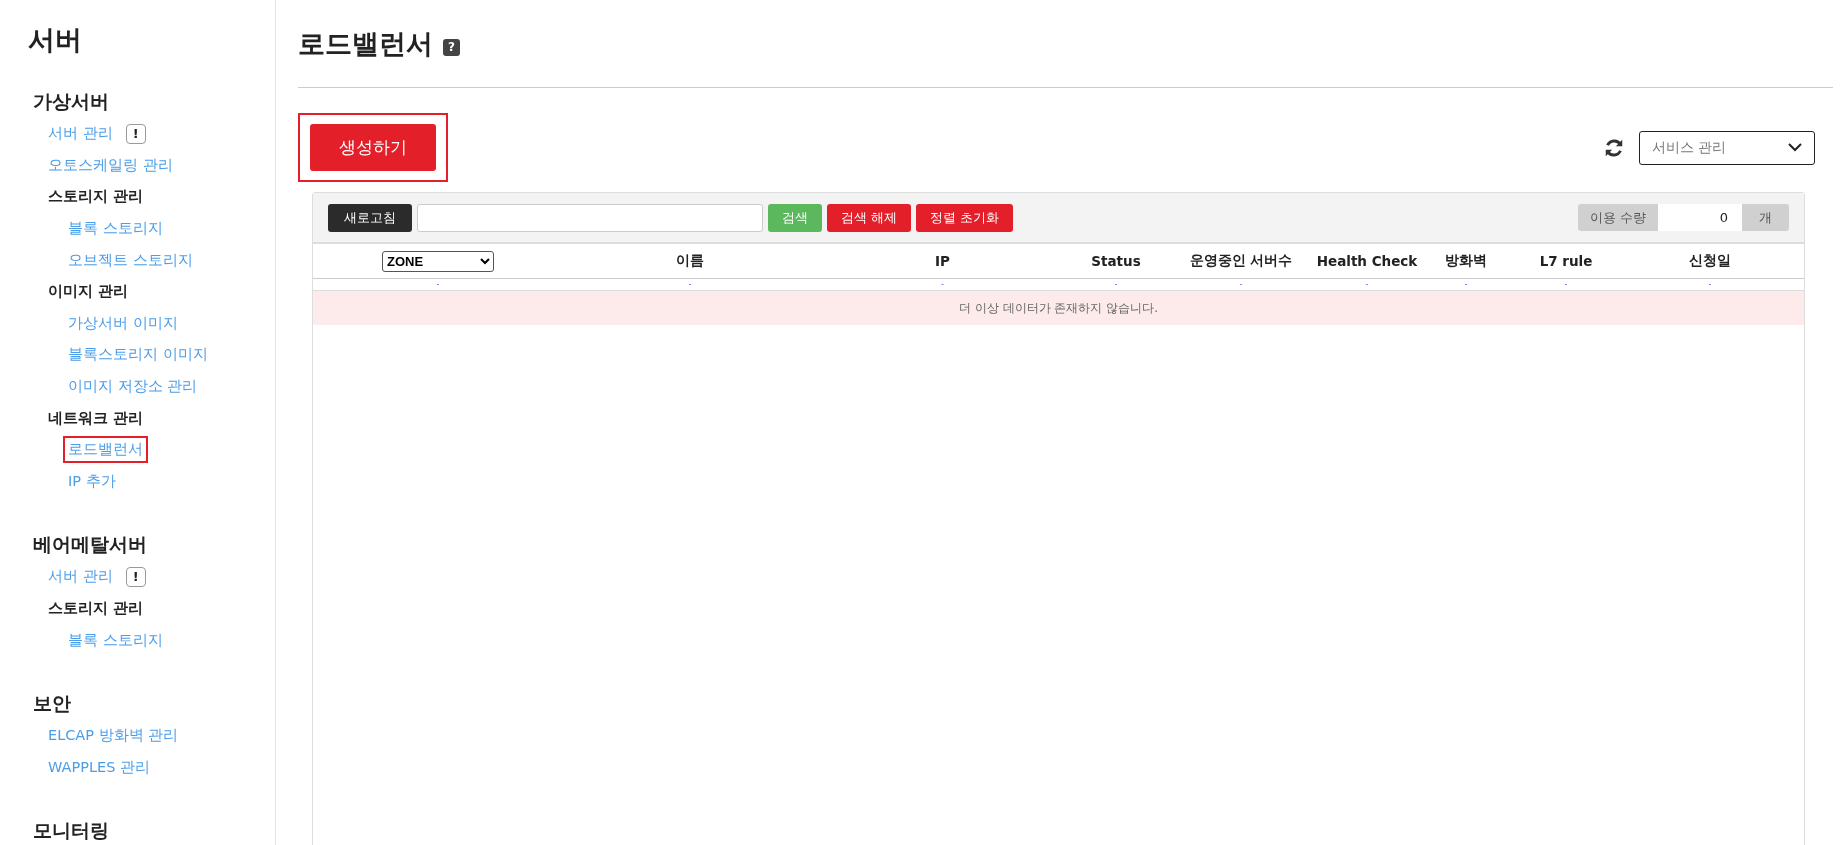 This screenshot has width=1843, height=845. Describe the element at coordinates (1795, 147) in the screenshot. I see `chevron-down-icon` at that location.